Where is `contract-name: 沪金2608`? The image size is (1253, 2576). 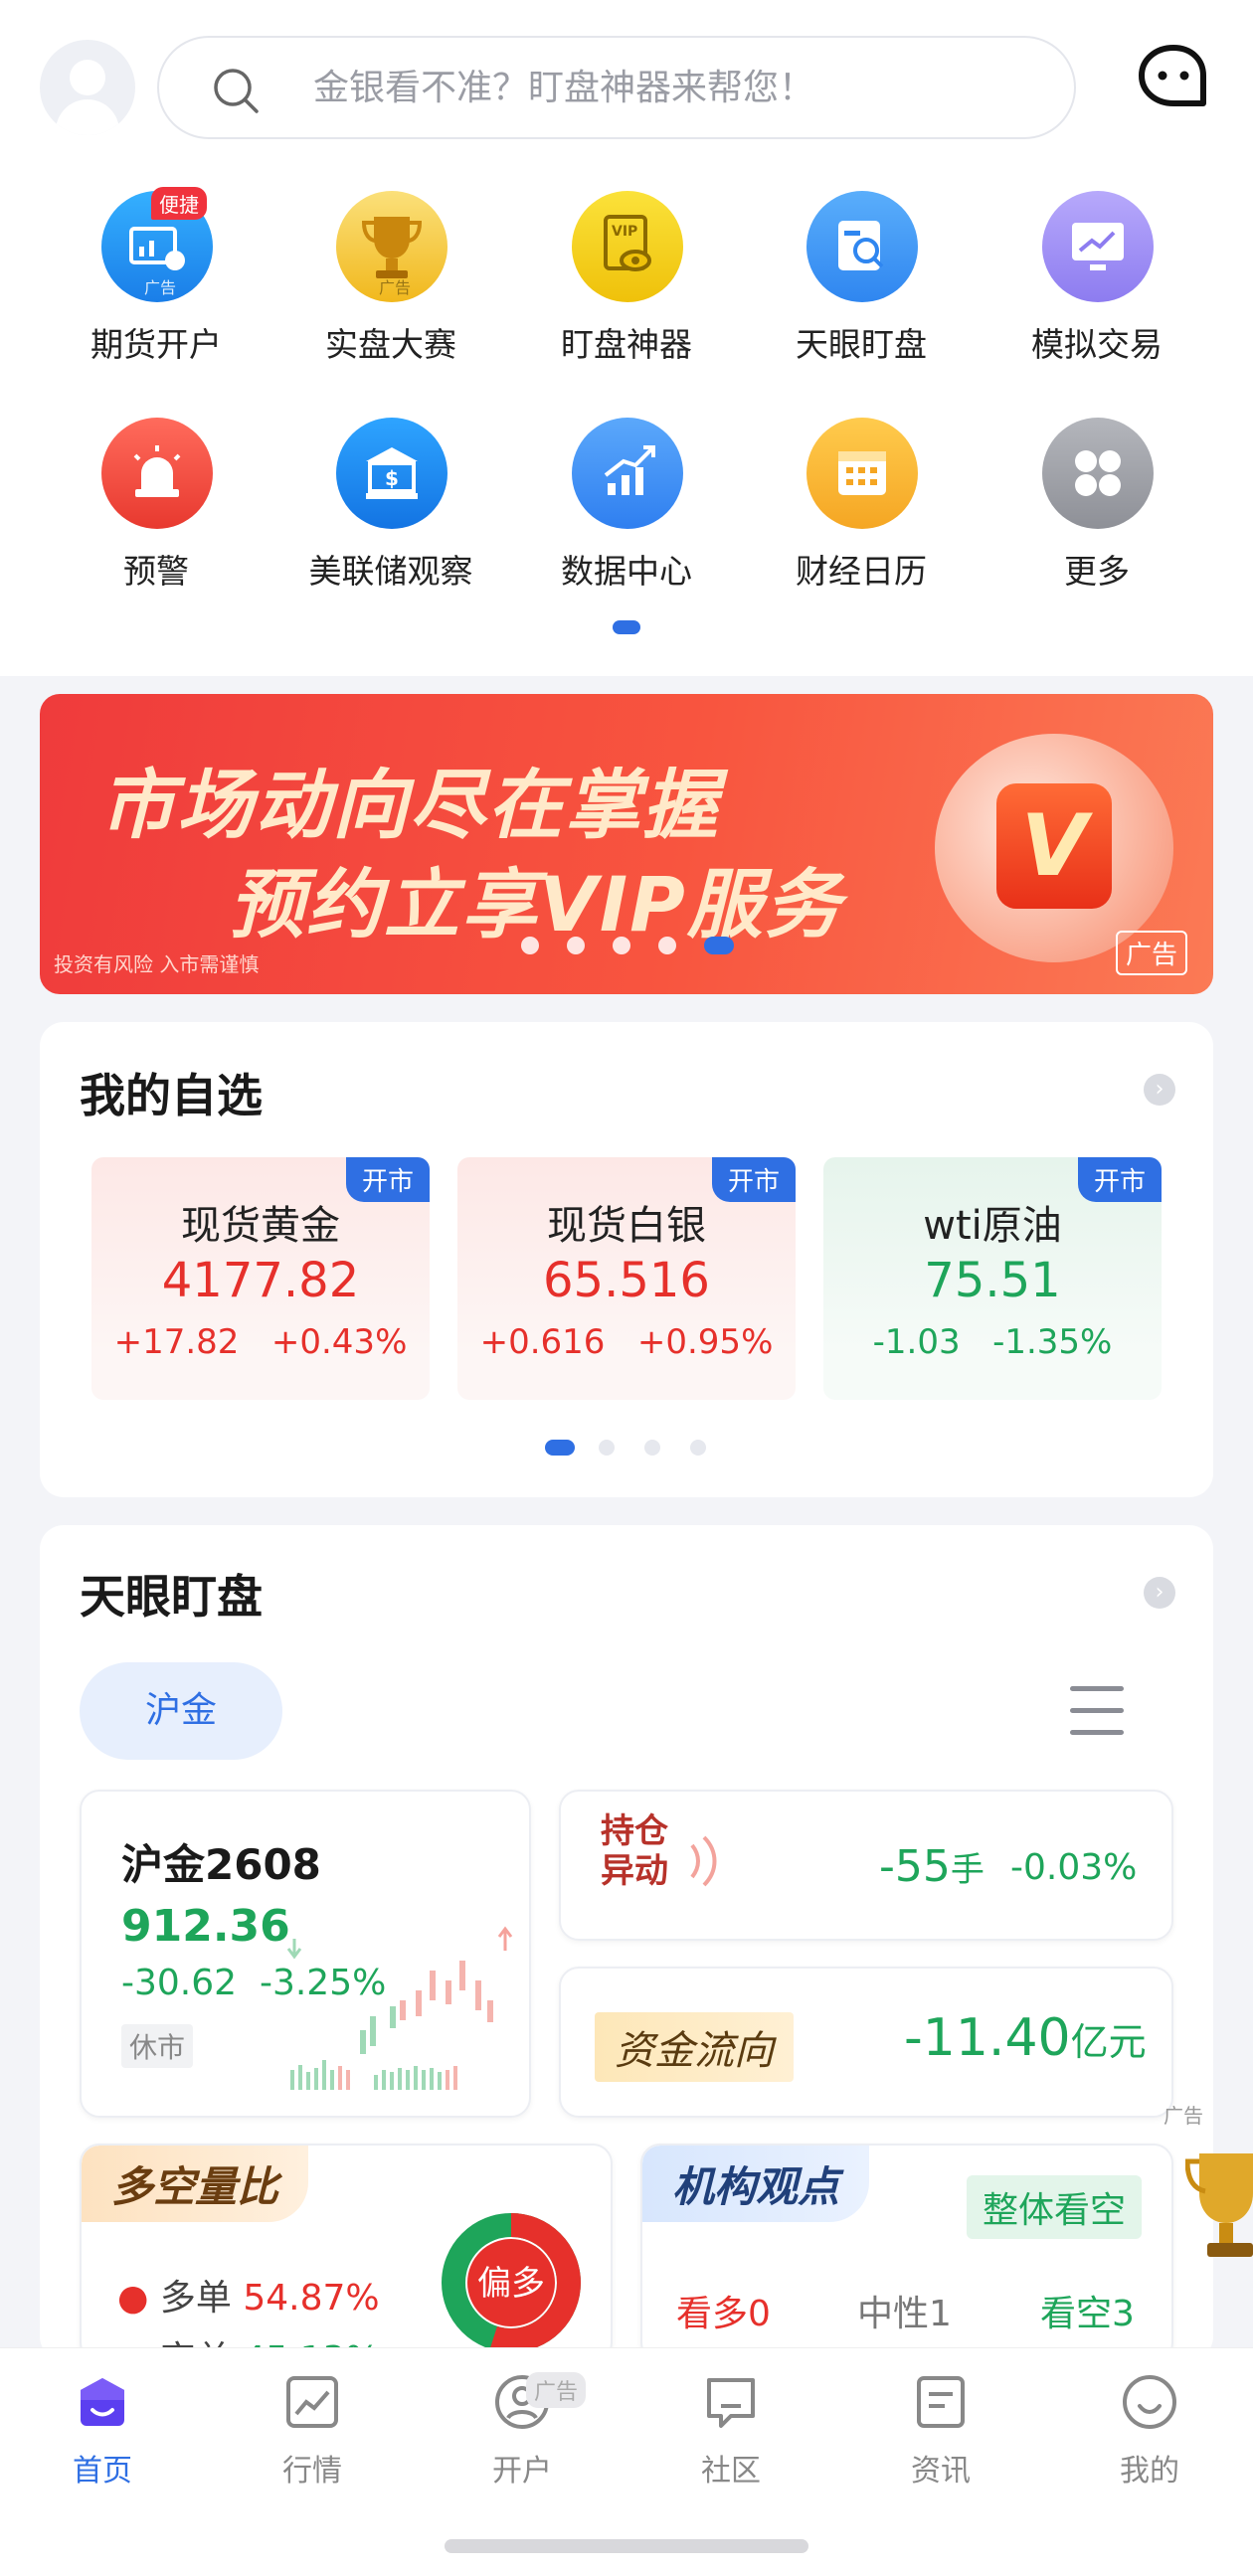 contract-name: 沪金2608 is located at coordinates (221, 1864).